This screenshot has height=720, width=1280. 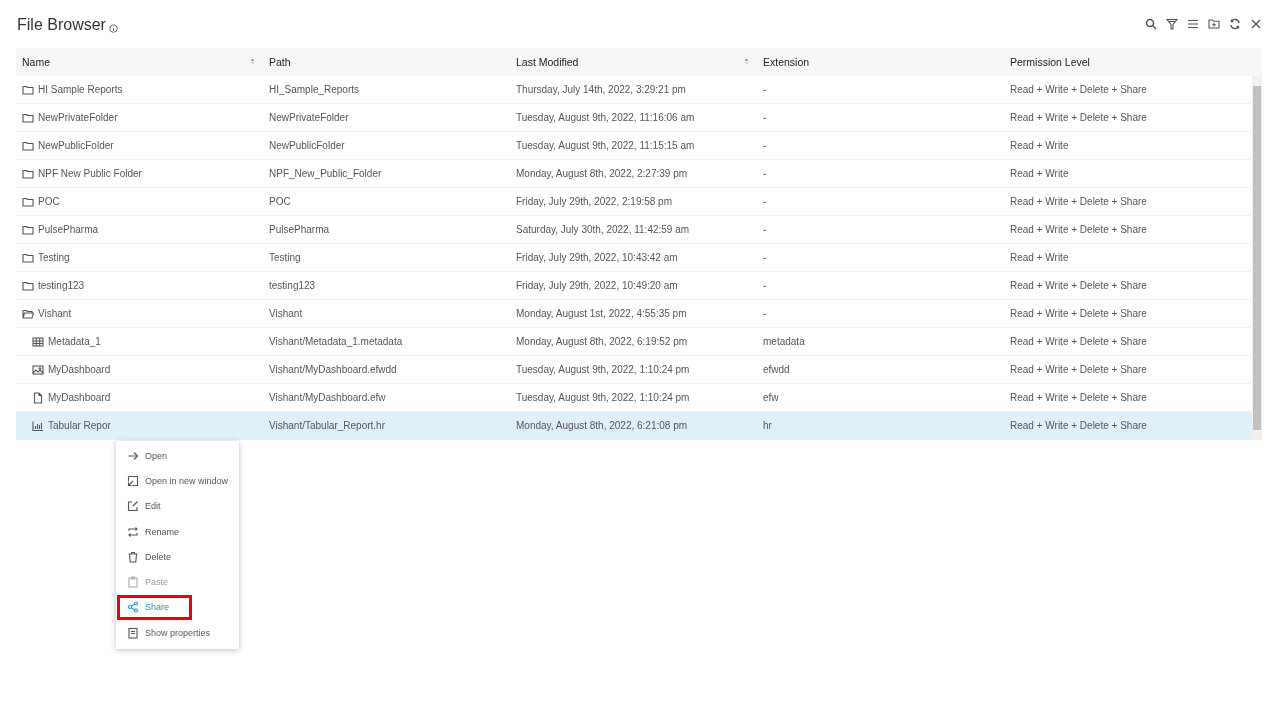 What do you see at coordinates (285, 257) in the screenshot?
I see `file-path: Testing` at bounding box center [285, 257].